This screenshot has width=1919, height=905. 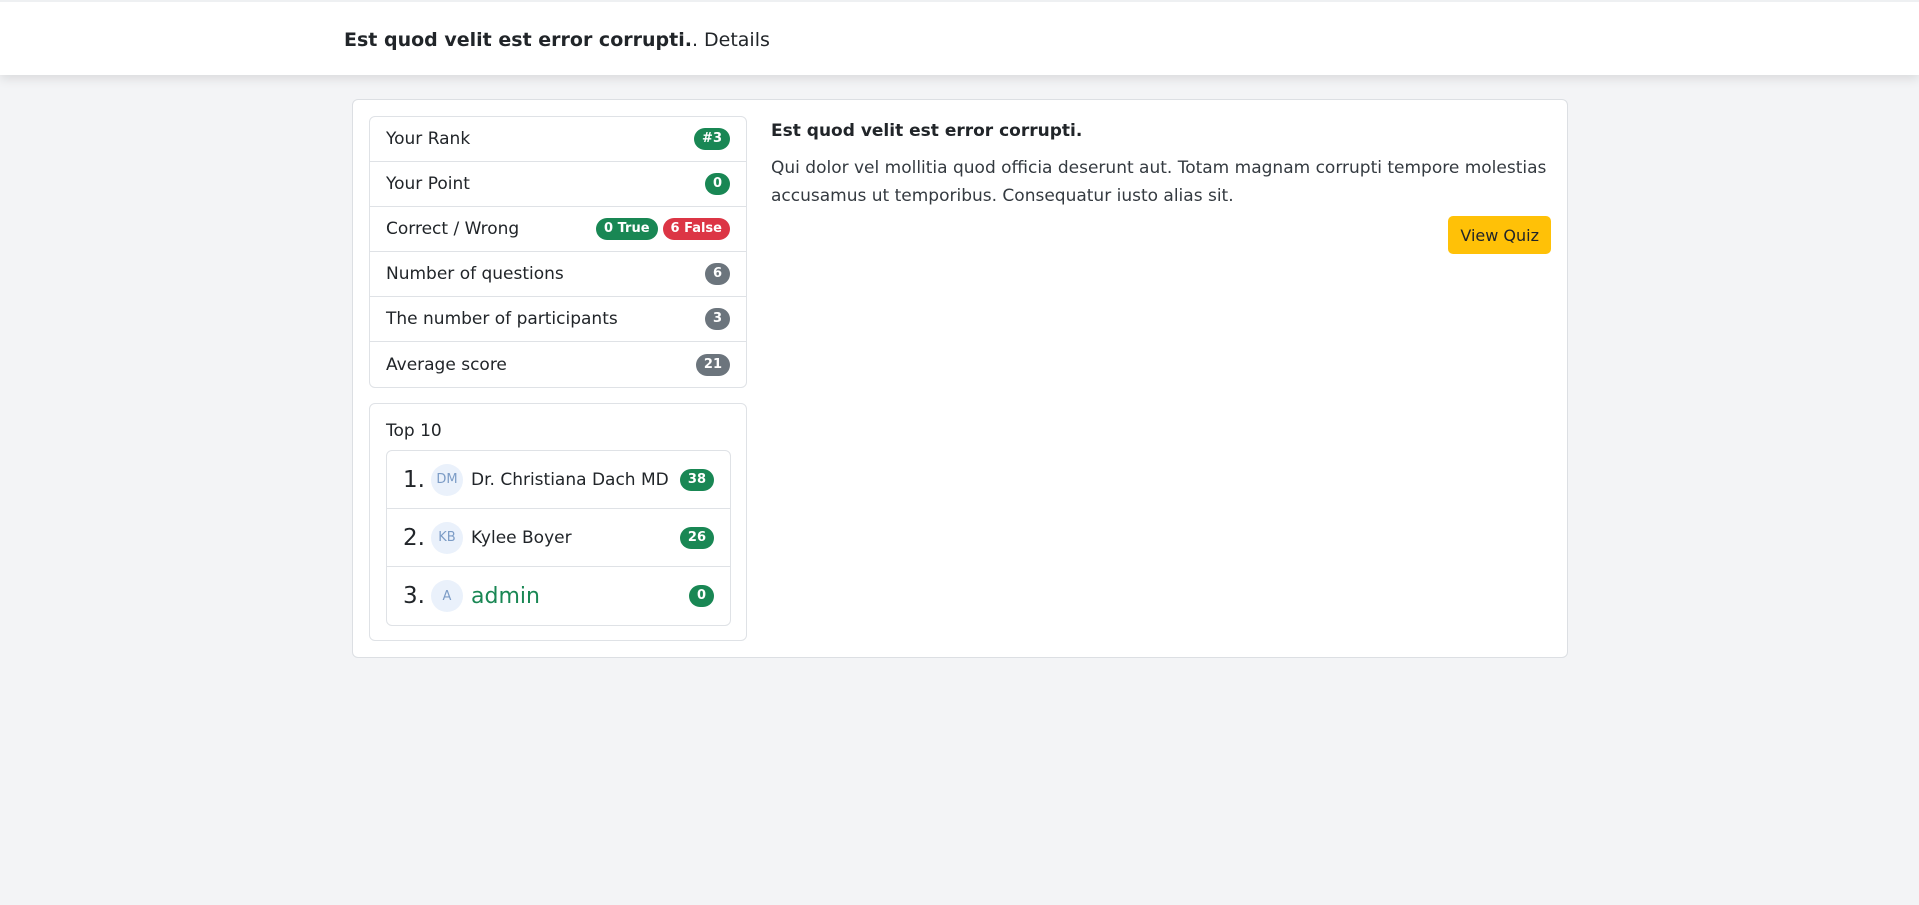 What do you see at coordinates (521, 537) in the screenshot?
I see `leader-name: Kylee Boyer` at bounding box center [521, 537].